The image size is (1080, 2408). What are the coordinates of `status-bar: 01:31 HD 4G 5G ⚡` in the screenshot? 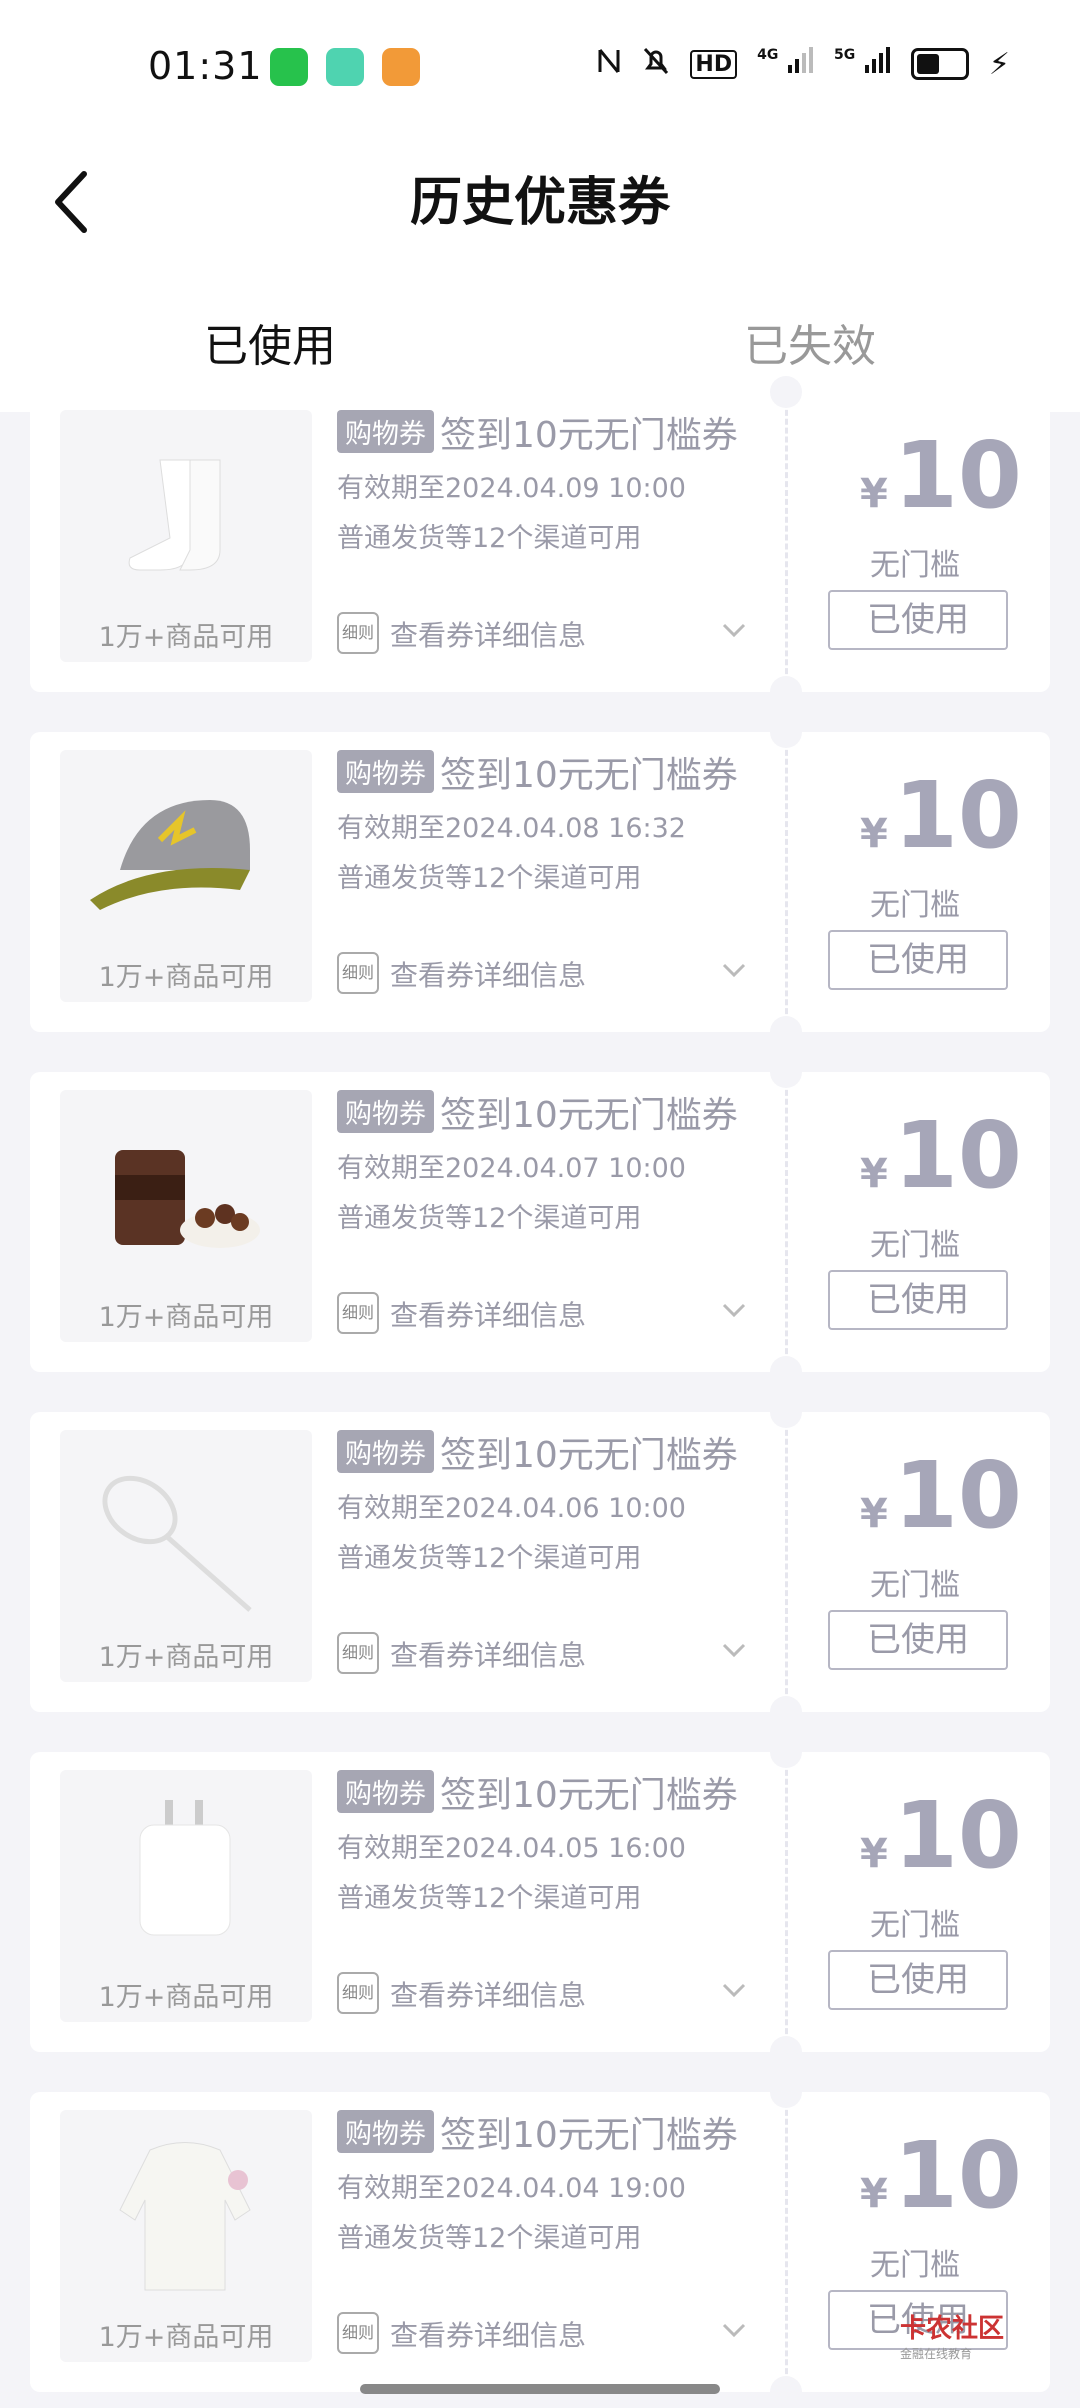 It's located at (540, 65).